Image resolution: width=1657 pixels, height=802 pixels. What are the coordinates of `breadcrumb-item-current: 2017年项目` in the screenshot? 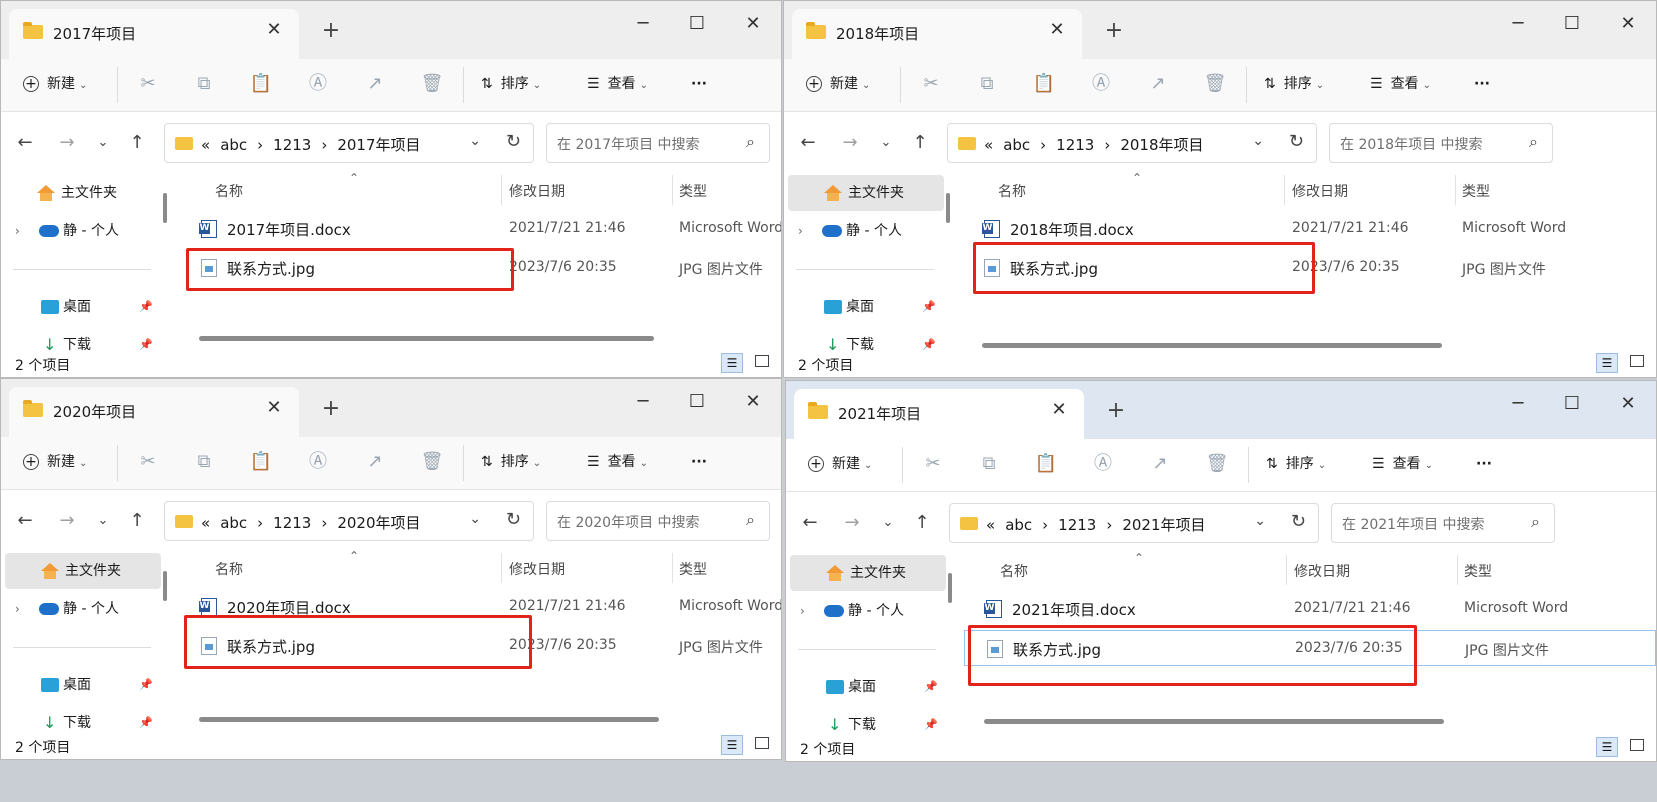 It's located at (378, 145).